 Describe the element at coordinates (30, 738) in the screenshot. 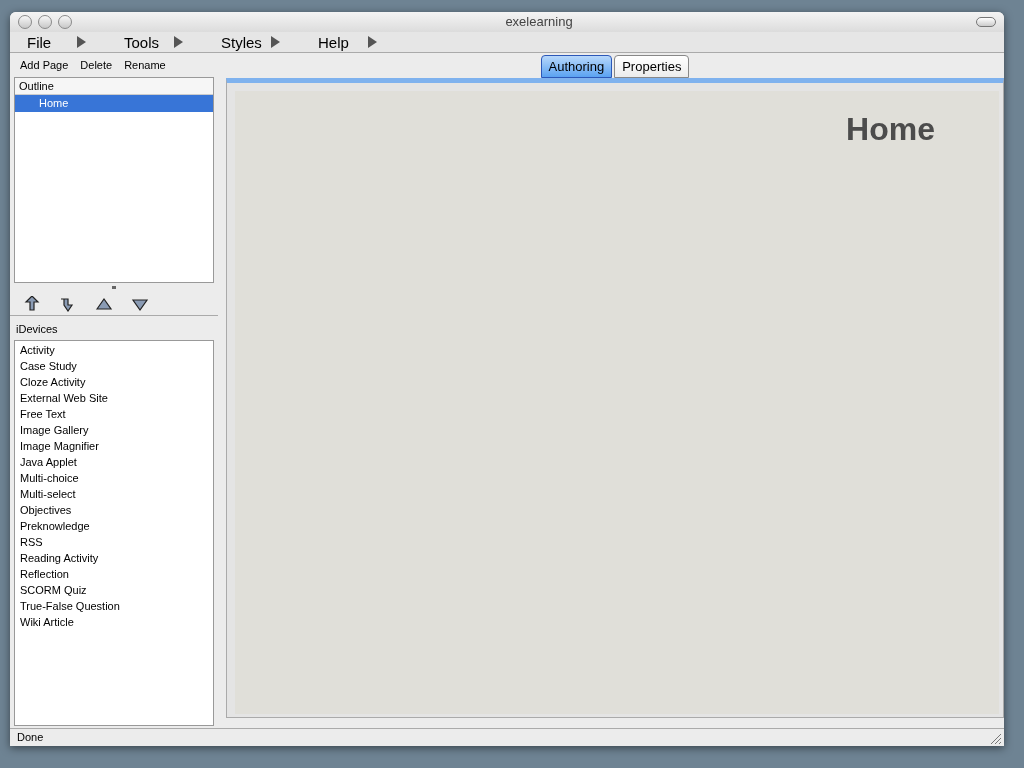

I see `status-text: Done` at that location.